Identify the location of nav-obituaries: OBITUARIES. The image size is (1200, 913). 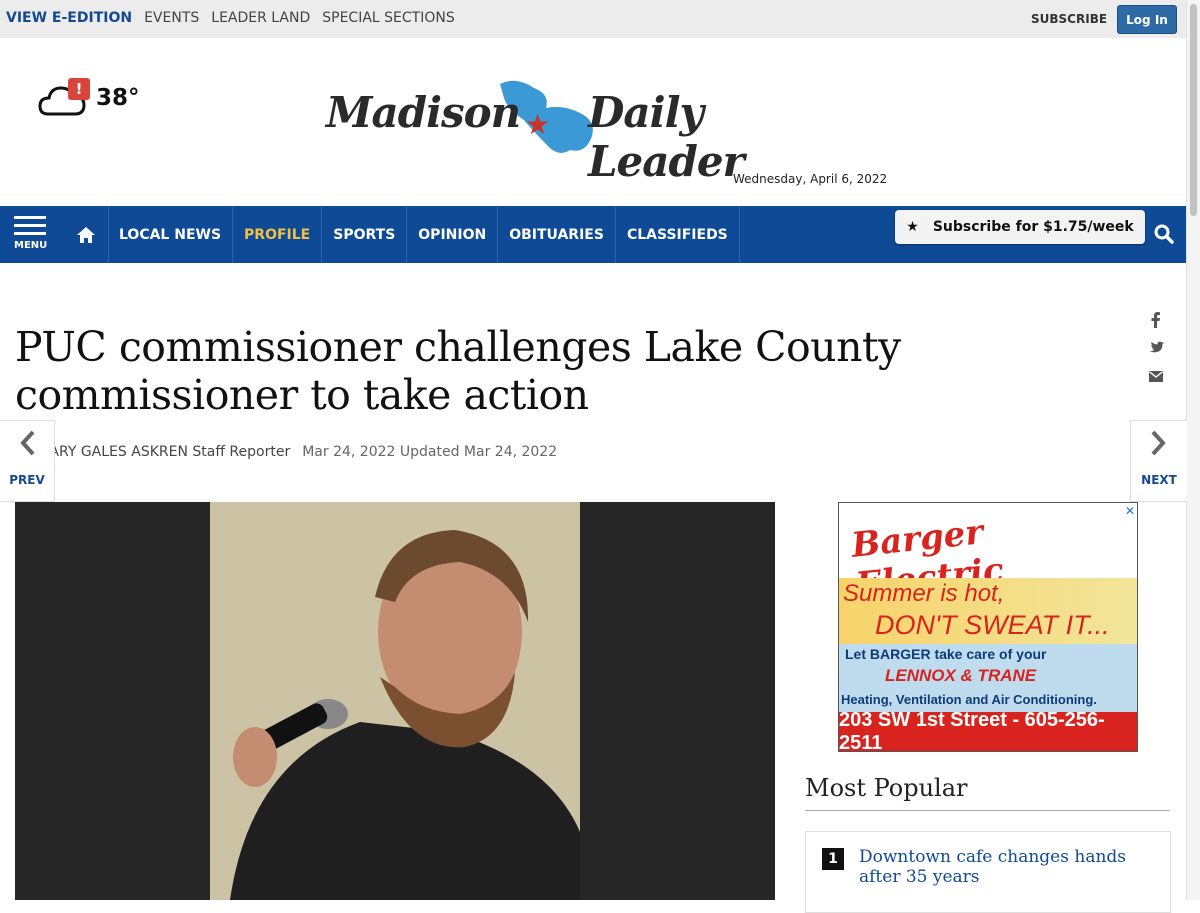
(557, 234).